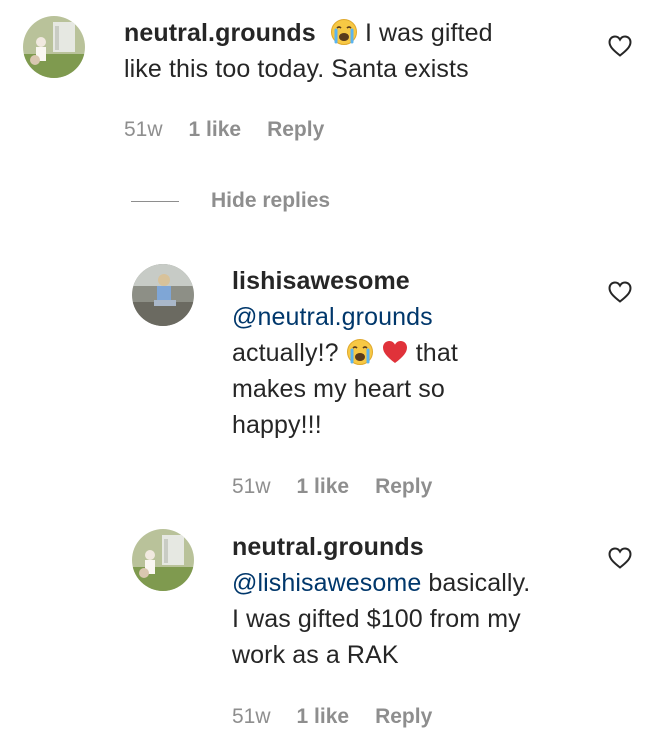 Image resolution: width=652 pixels, height=752 pixels. Describe the element at coordinates (376, 619) in the screenshot. I see `reply-text-line2: I was gifted $100 from my` at that location.